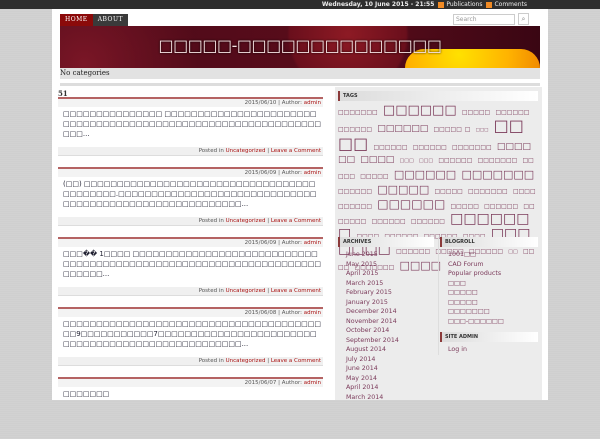 The width and height of the screenshot is (600, 439). What do you see at coordinates (190, 243) in the screenshot?
I see `post-meta: 2015/06/09 | Author: admin` at bounding box center [190, 243].